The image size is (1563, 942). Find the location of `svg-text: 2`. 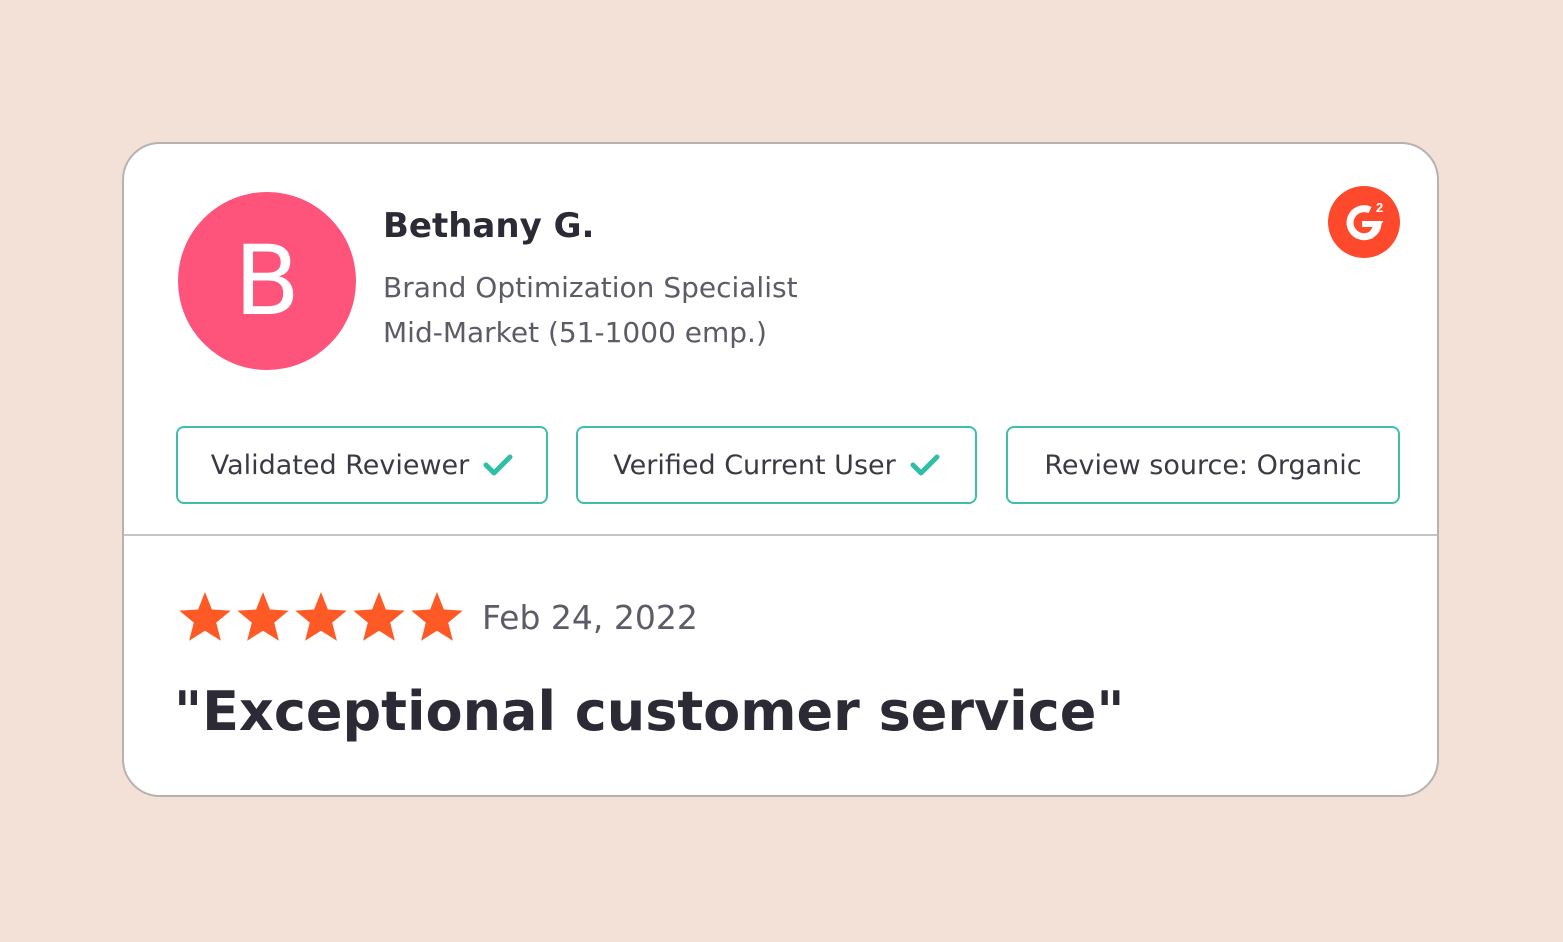

svg-text: 2 is located at coordinates (1379, 207).